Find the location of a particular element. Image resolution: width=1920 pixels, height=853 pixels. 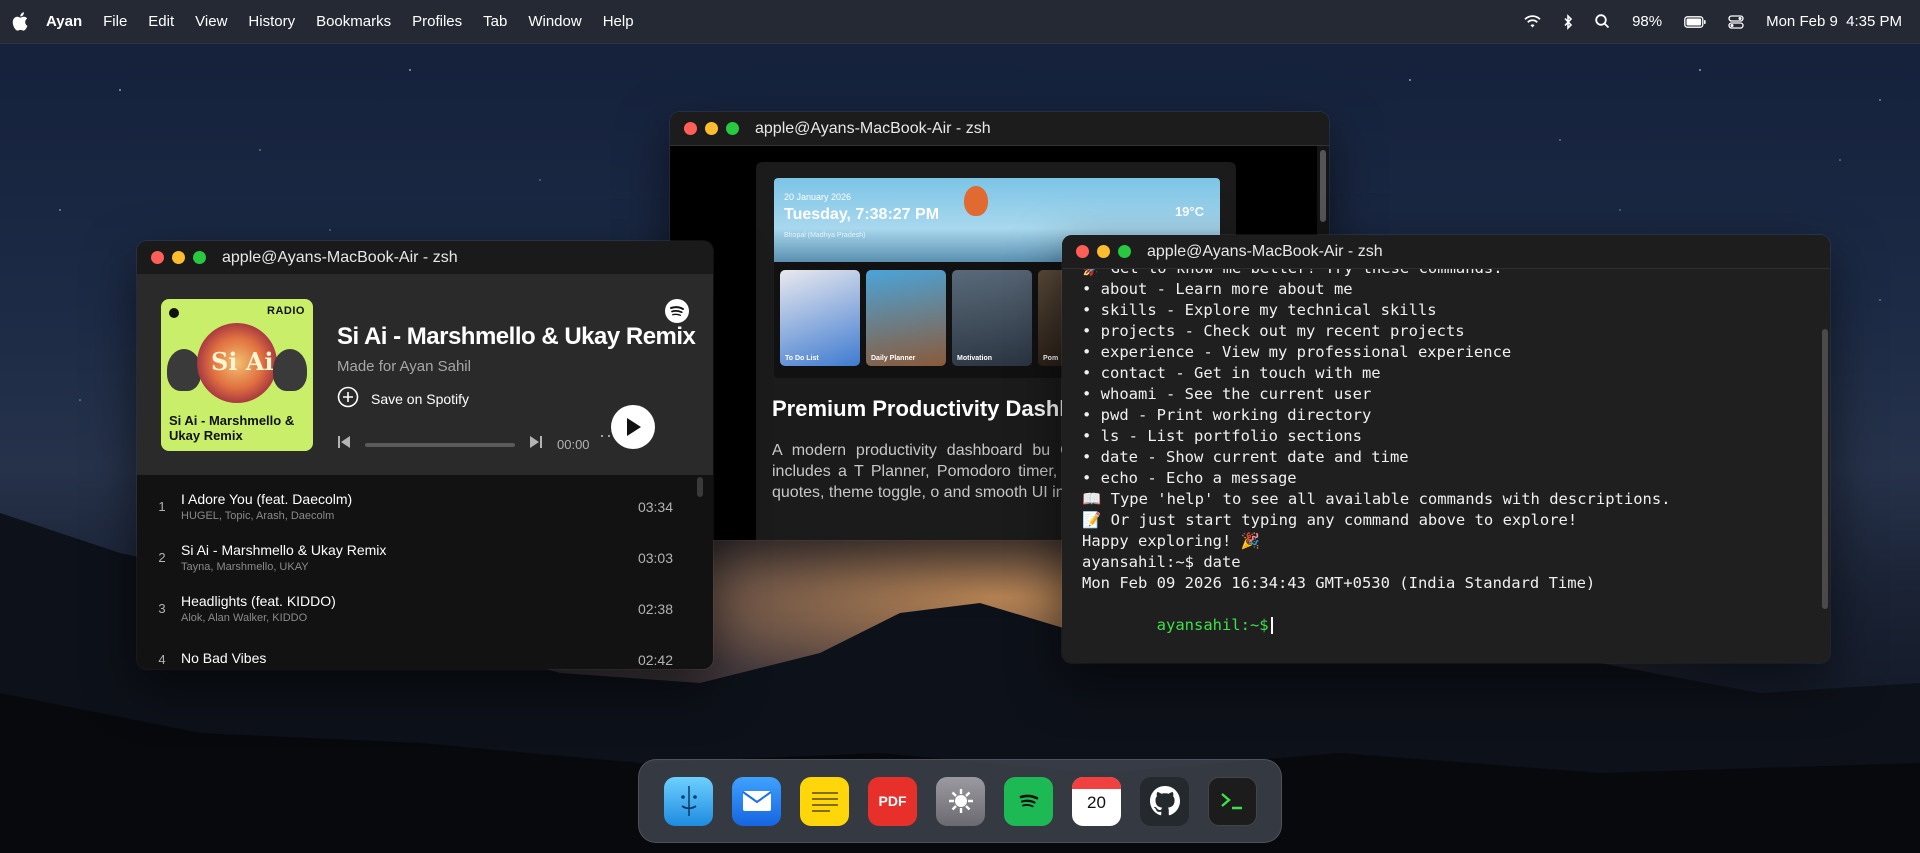

control-center-icon is located at coordinates (1736, 21).